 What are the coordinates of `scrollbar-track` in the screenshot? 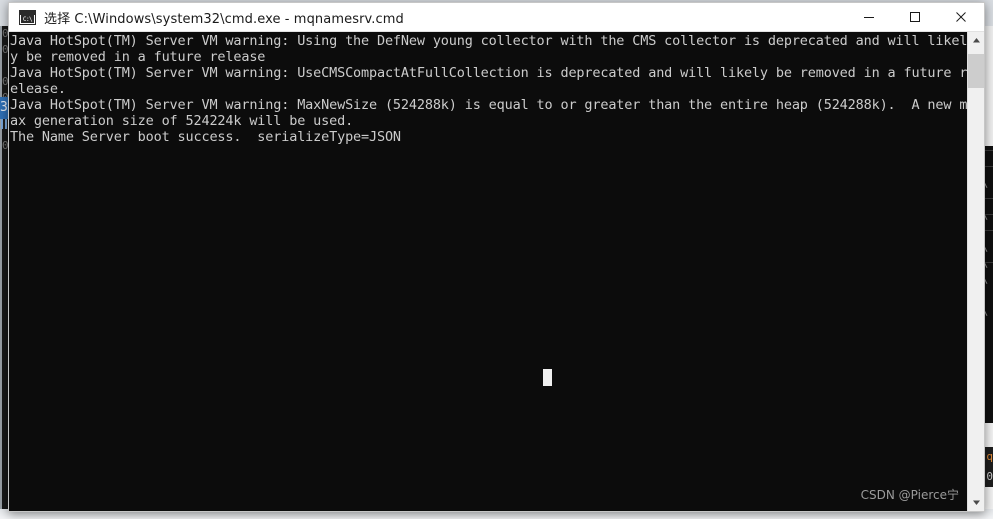 It's located at (976, 271).